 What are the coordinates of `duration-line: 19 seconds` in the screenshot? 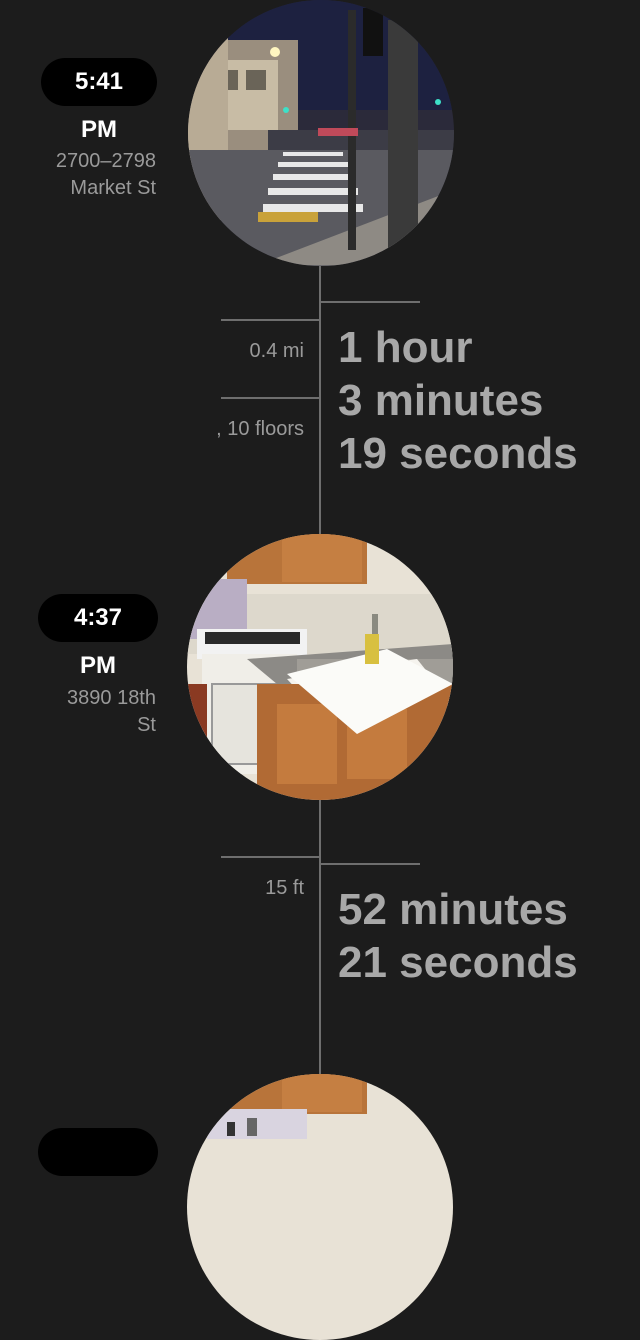 It's located at (458, 453).